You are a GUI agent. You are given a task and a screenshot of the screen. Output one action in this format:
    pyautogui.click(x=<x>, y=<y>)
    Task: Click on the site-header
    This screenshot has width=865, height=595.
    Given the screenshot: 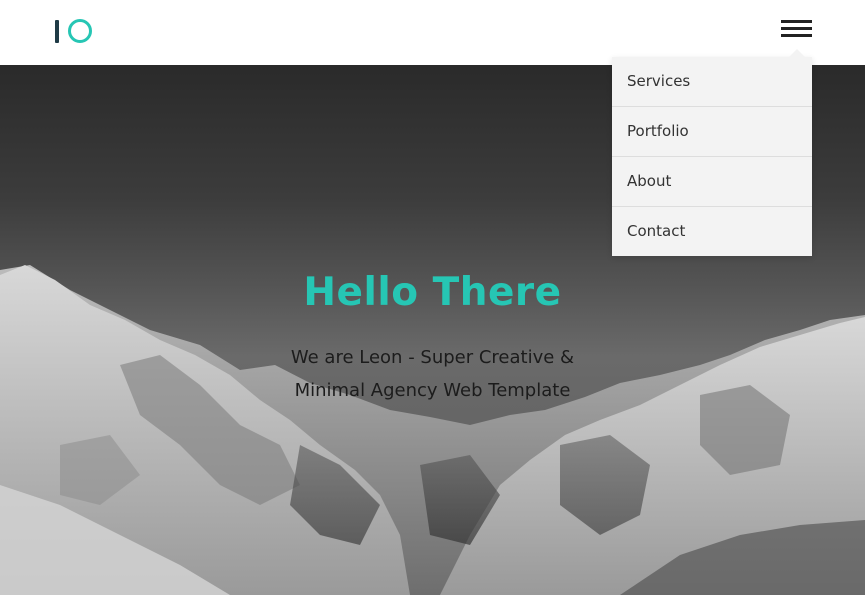 What is the action you would take?
    pyautogui.click(x=432, y=32)
    